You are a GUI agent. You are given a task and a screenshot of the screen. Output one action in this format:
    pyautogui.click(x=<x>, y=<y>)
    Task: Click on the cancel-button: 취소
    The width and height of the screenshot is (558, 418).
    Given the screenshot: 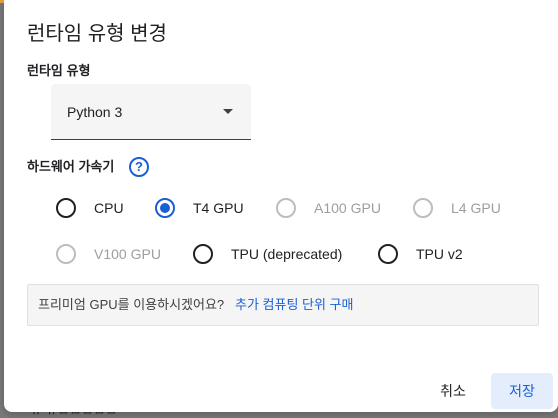 What is the action you would take?
    pyautogui.click(x=453, y=391)
    